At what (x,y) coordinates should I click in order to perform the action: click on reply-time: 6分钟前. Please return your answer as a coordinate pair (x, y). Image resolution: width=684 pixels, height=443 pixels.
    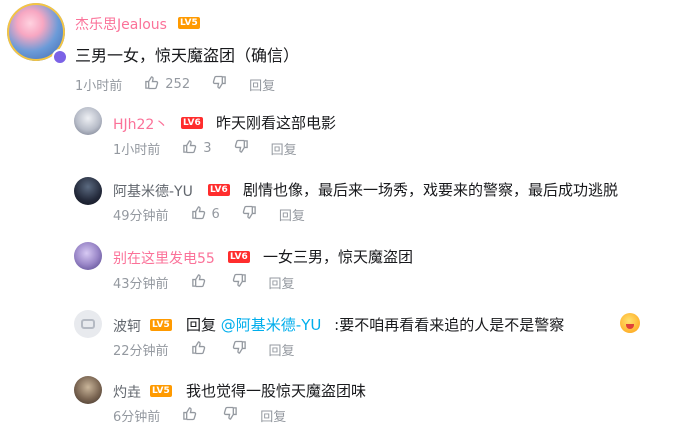
    Looking at the image, I should click on (137, 417).